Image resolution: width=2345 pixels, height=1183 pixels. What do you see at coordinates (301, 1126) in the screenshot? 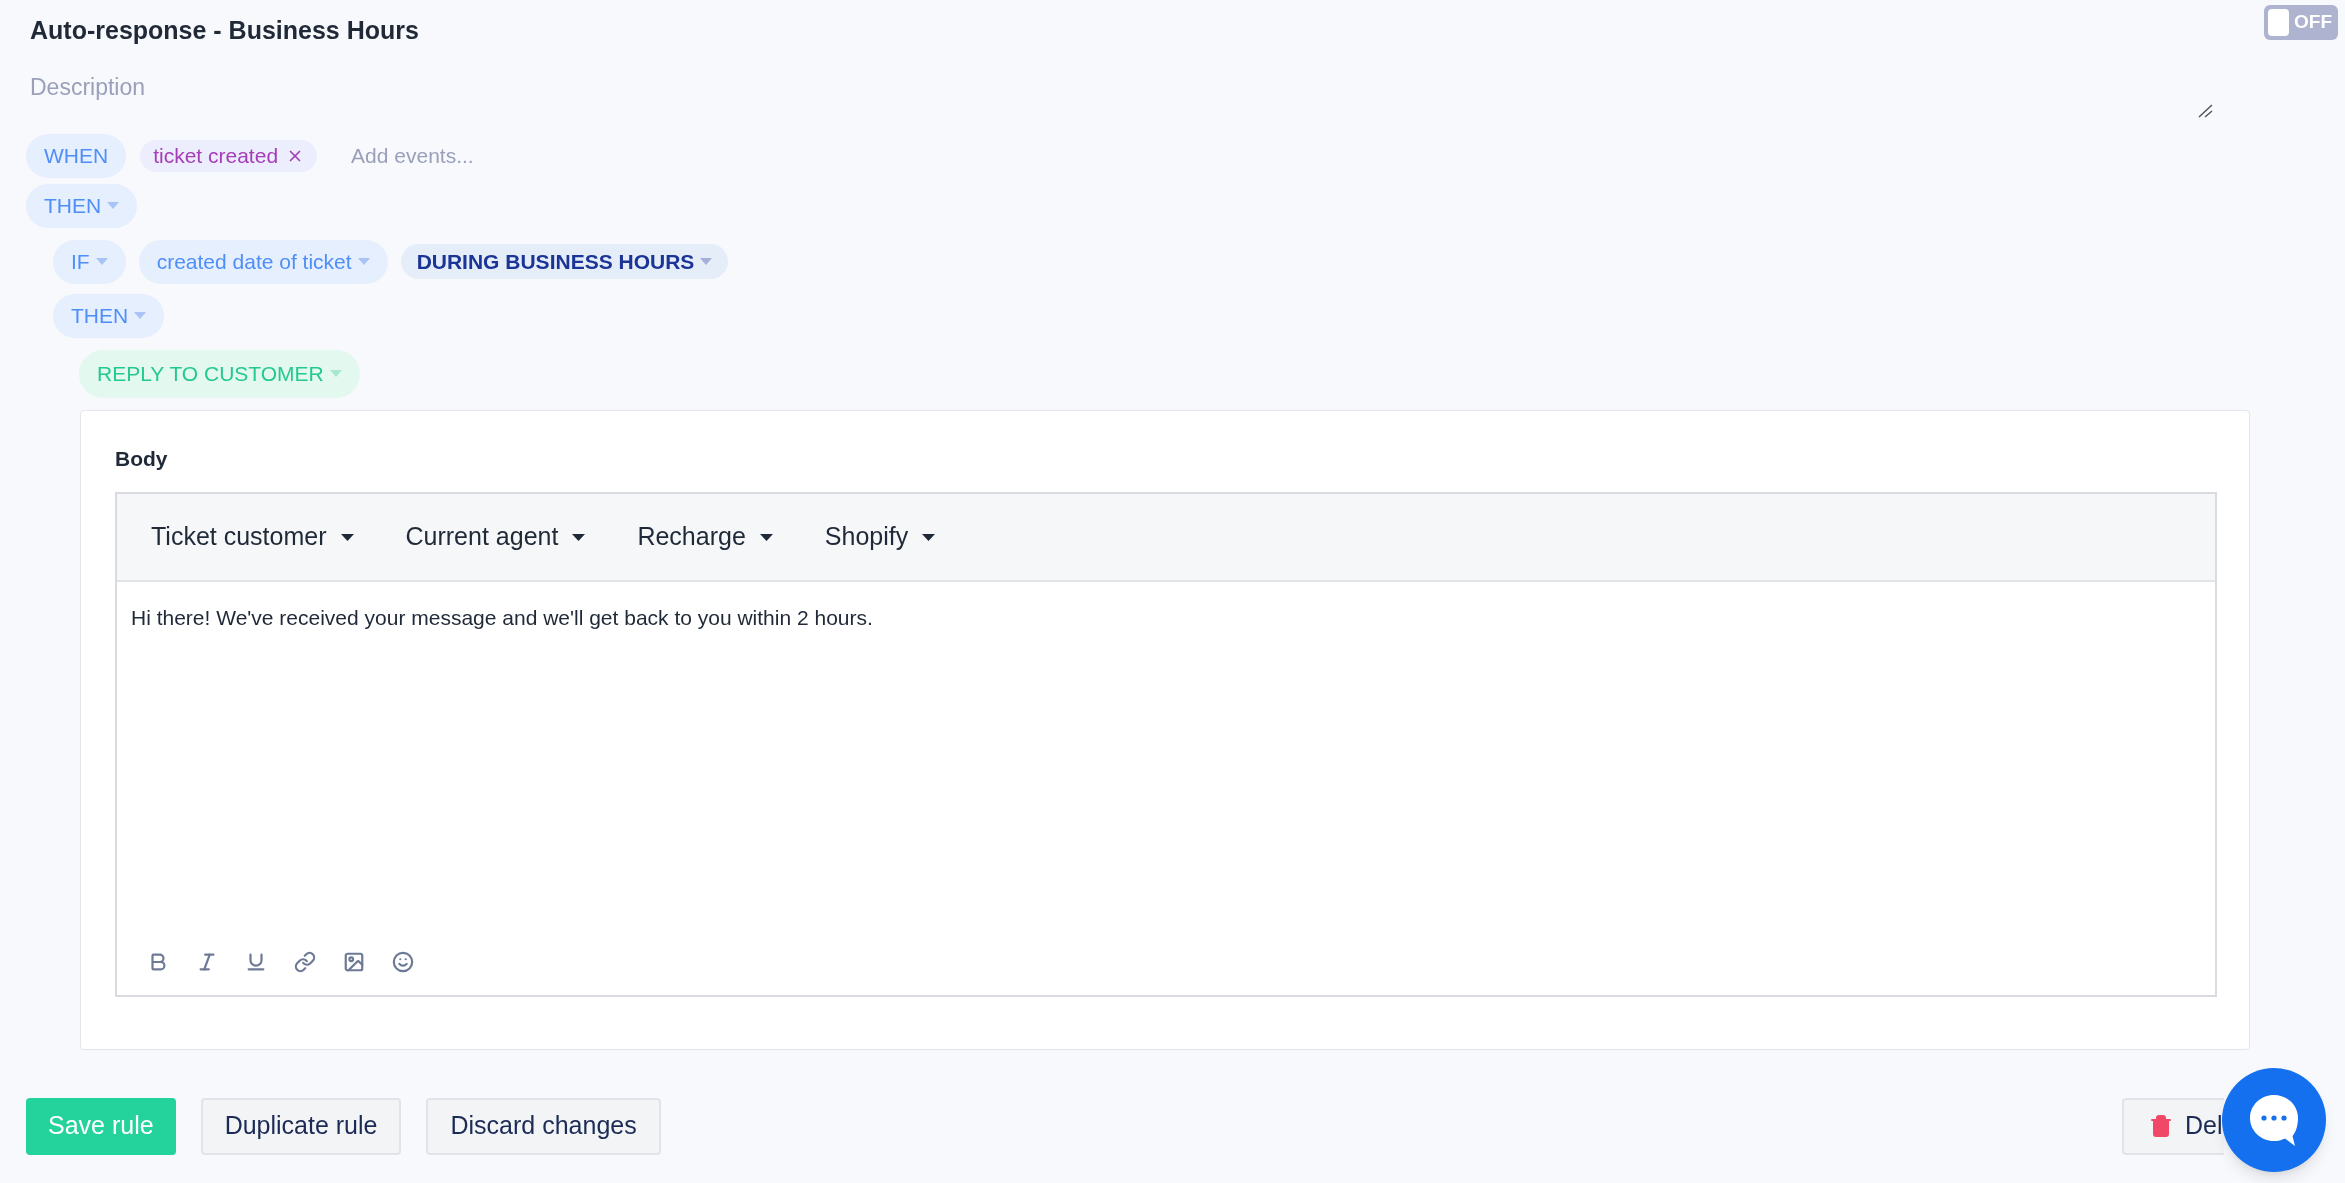
I see `action-button: Duplicate rule` at bounding box center [301, 1126].